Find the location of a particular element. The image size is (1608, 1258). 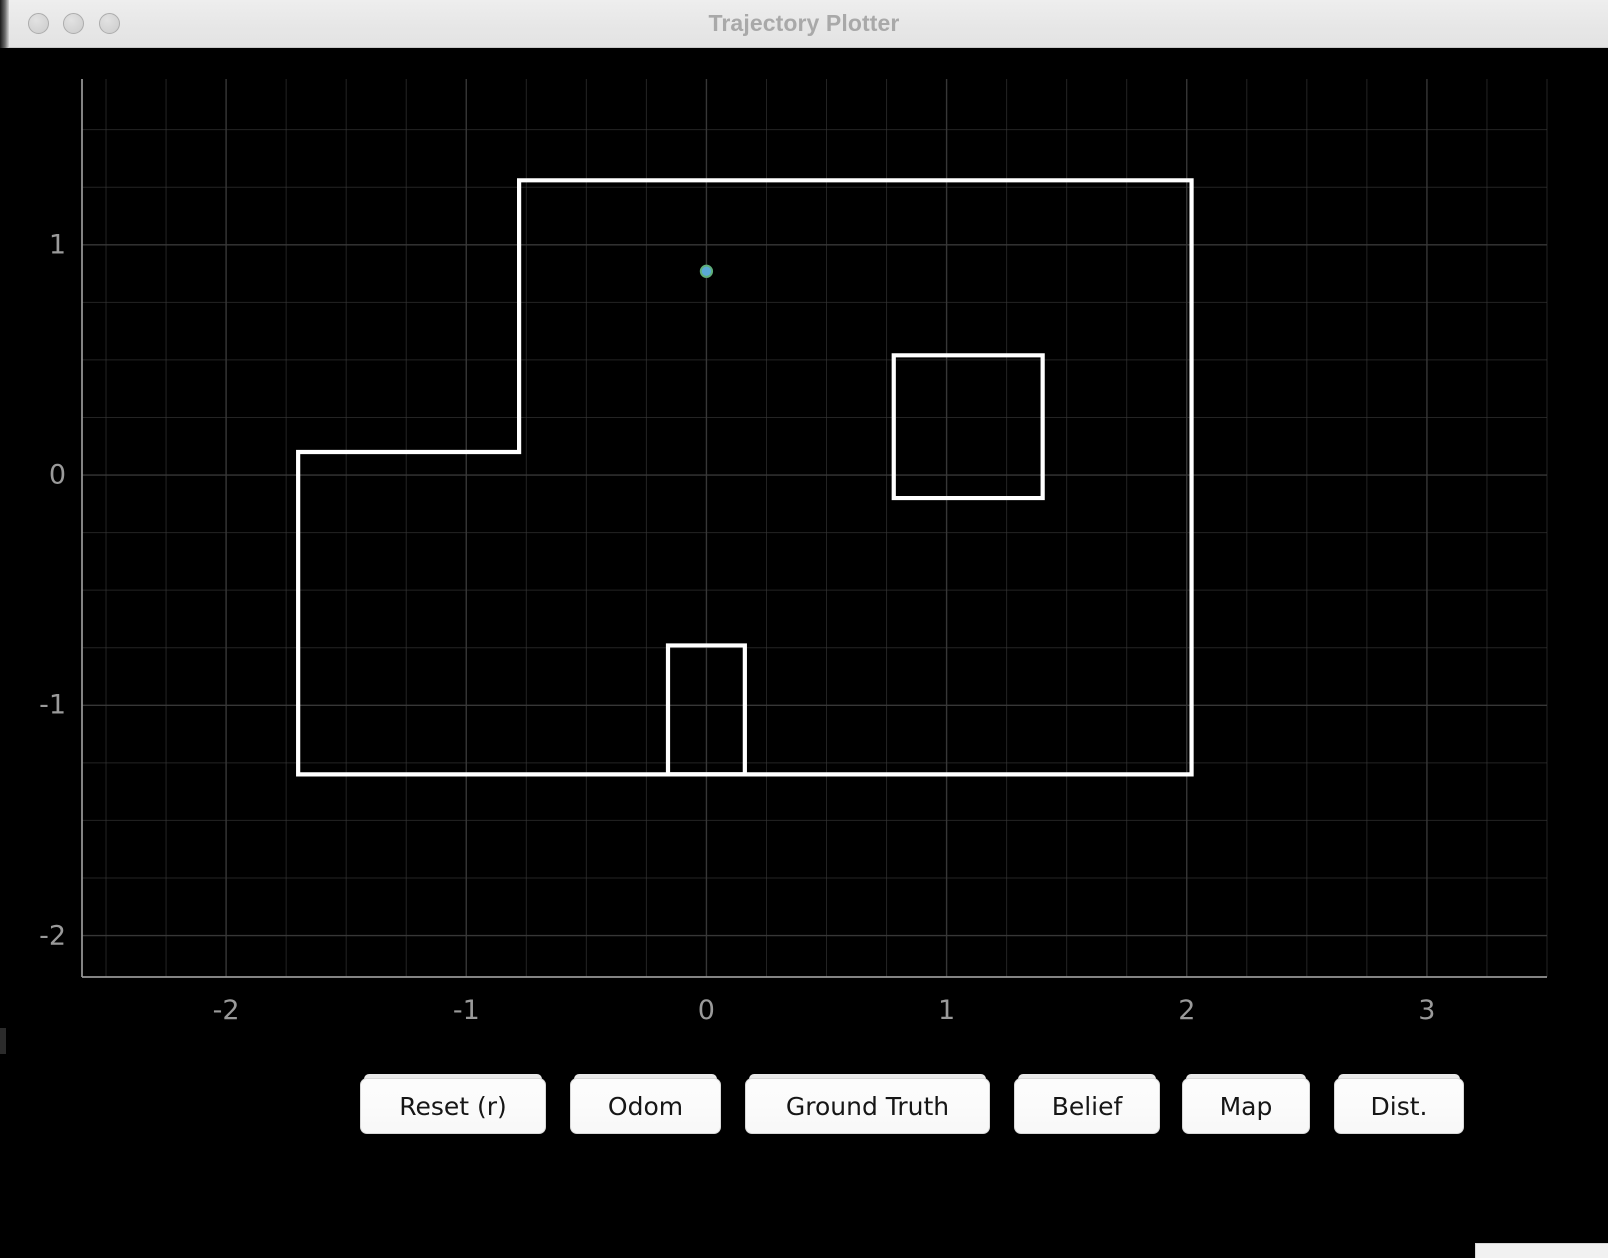

y-axis-tick-label: -1 is located at coordinates (52, 705).